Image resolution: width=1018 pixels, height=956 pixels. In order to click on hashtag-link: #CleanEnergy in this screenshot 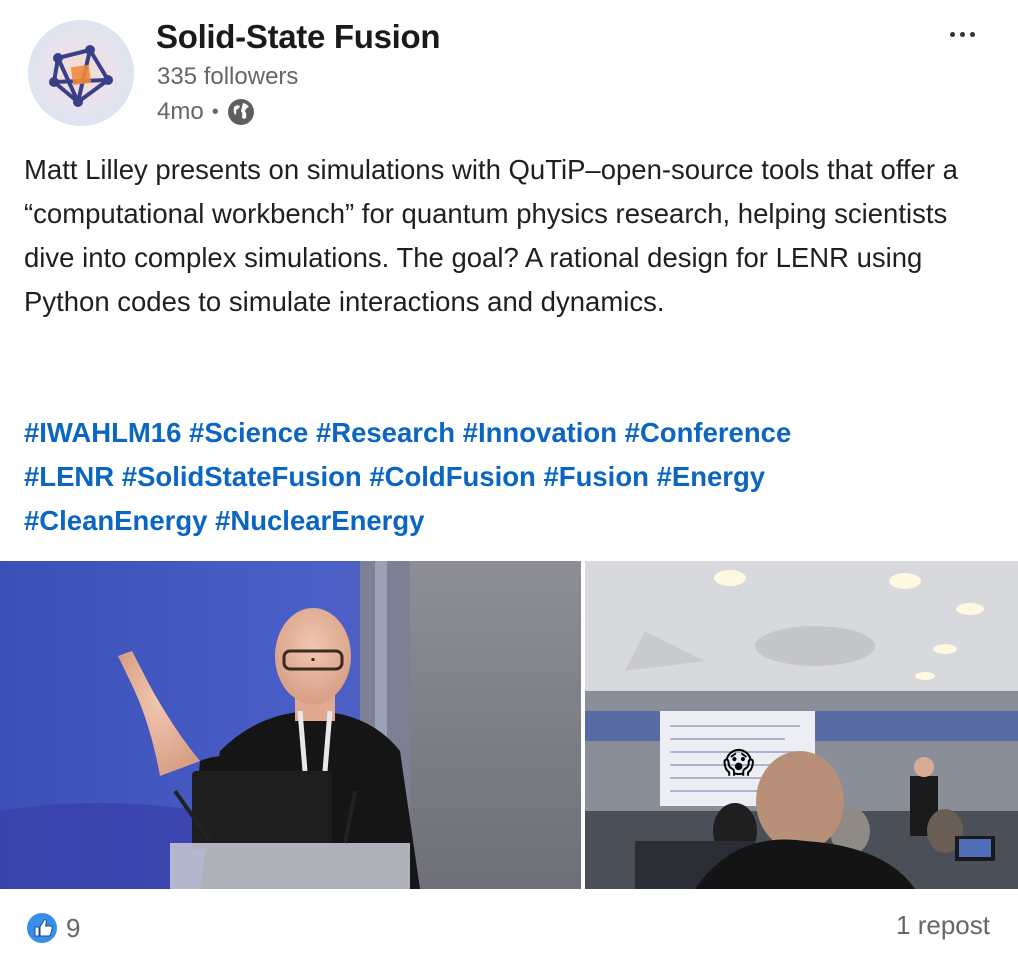, I will do `click(115, 520)`.